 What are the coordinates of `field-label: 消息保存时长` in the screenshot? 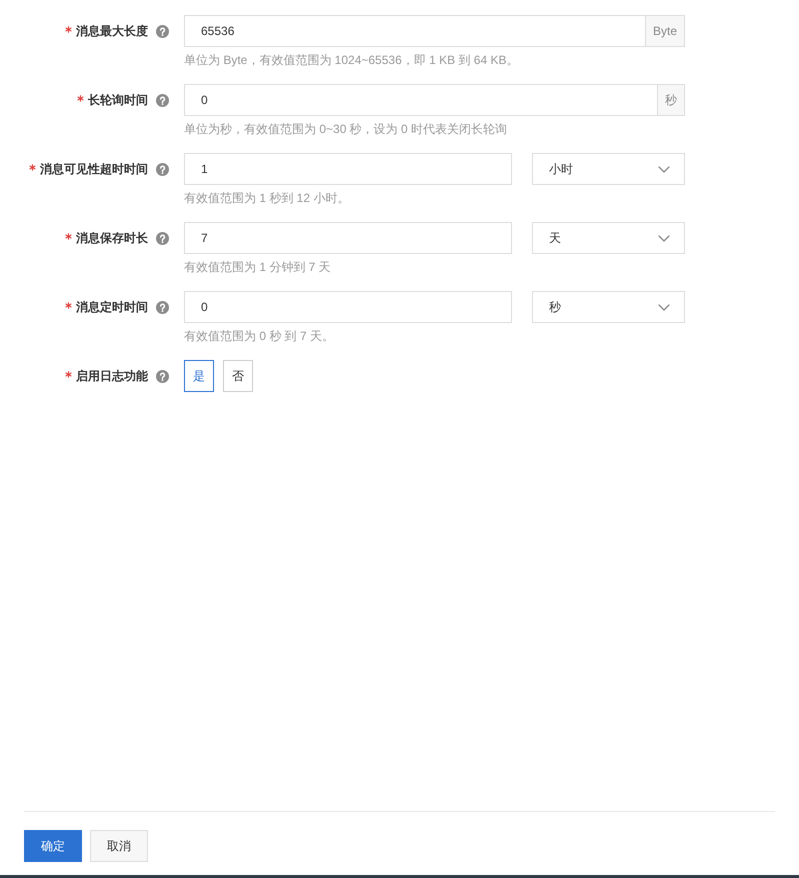 It's located at (112, 238).